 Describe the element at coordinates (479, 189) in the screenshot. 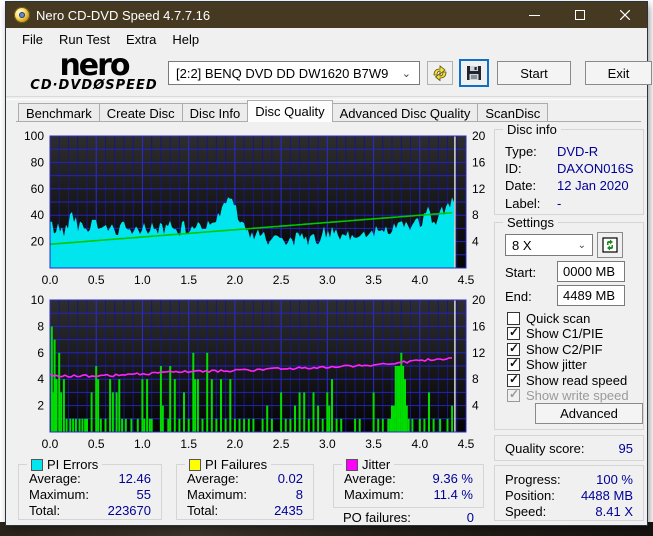

I see `svg-text: 12` at that location.